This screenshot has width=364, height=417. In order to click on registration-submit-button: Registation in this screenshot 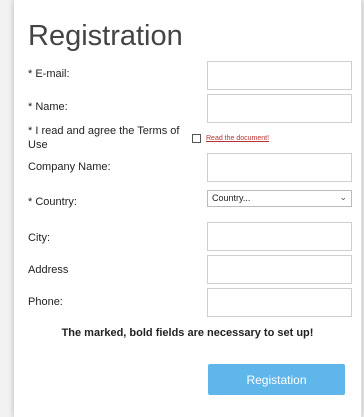, I will do `click(276, 379)`.